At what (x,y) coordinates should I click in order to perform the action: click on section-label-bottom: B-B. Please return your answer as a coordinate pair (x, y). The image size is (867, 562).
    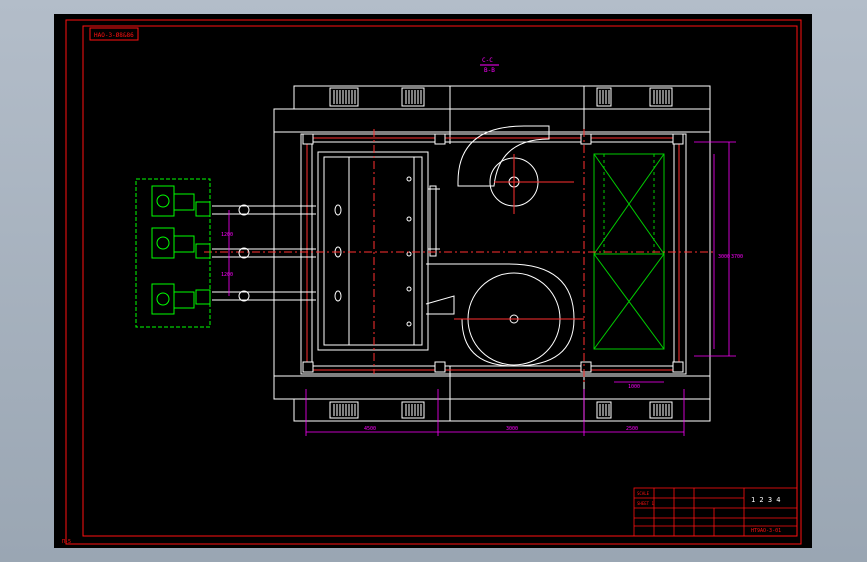
    Looking at the image, I should click on (489, 70).